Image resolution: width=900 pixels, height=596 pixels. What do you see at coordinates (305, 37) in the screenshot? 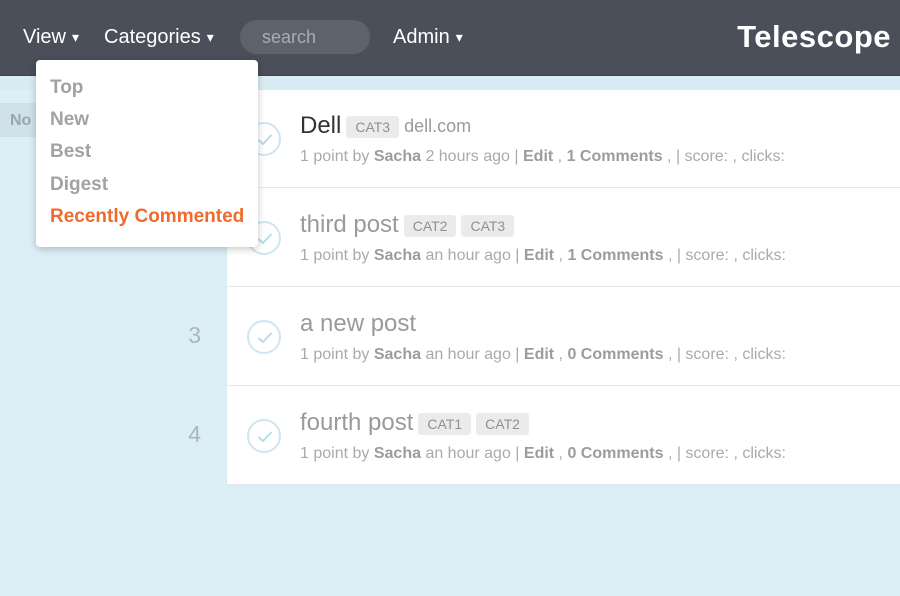
I see `search-input` at bounding box center [305, 37].